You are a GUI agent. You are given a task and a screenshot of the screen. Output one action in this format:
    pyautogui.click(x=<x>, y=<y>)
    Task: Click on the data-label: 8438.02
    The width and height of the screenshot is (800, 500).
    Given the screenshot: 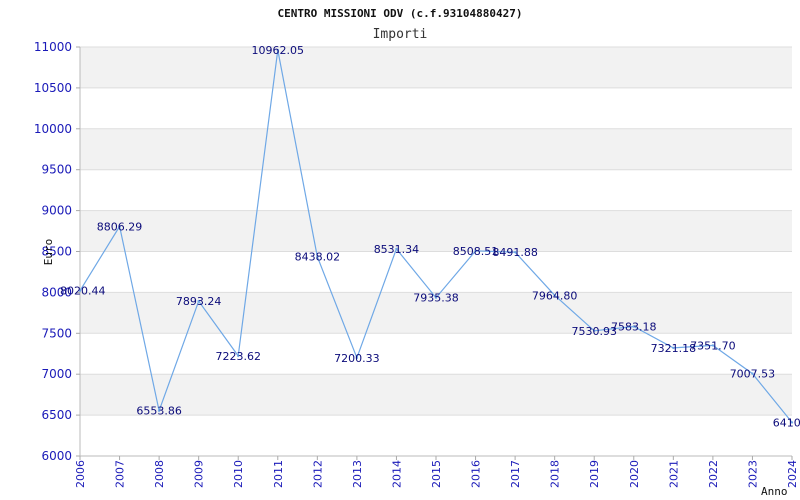 What is the action you would take?
    pyautogui.click(x=318, y=257)
    